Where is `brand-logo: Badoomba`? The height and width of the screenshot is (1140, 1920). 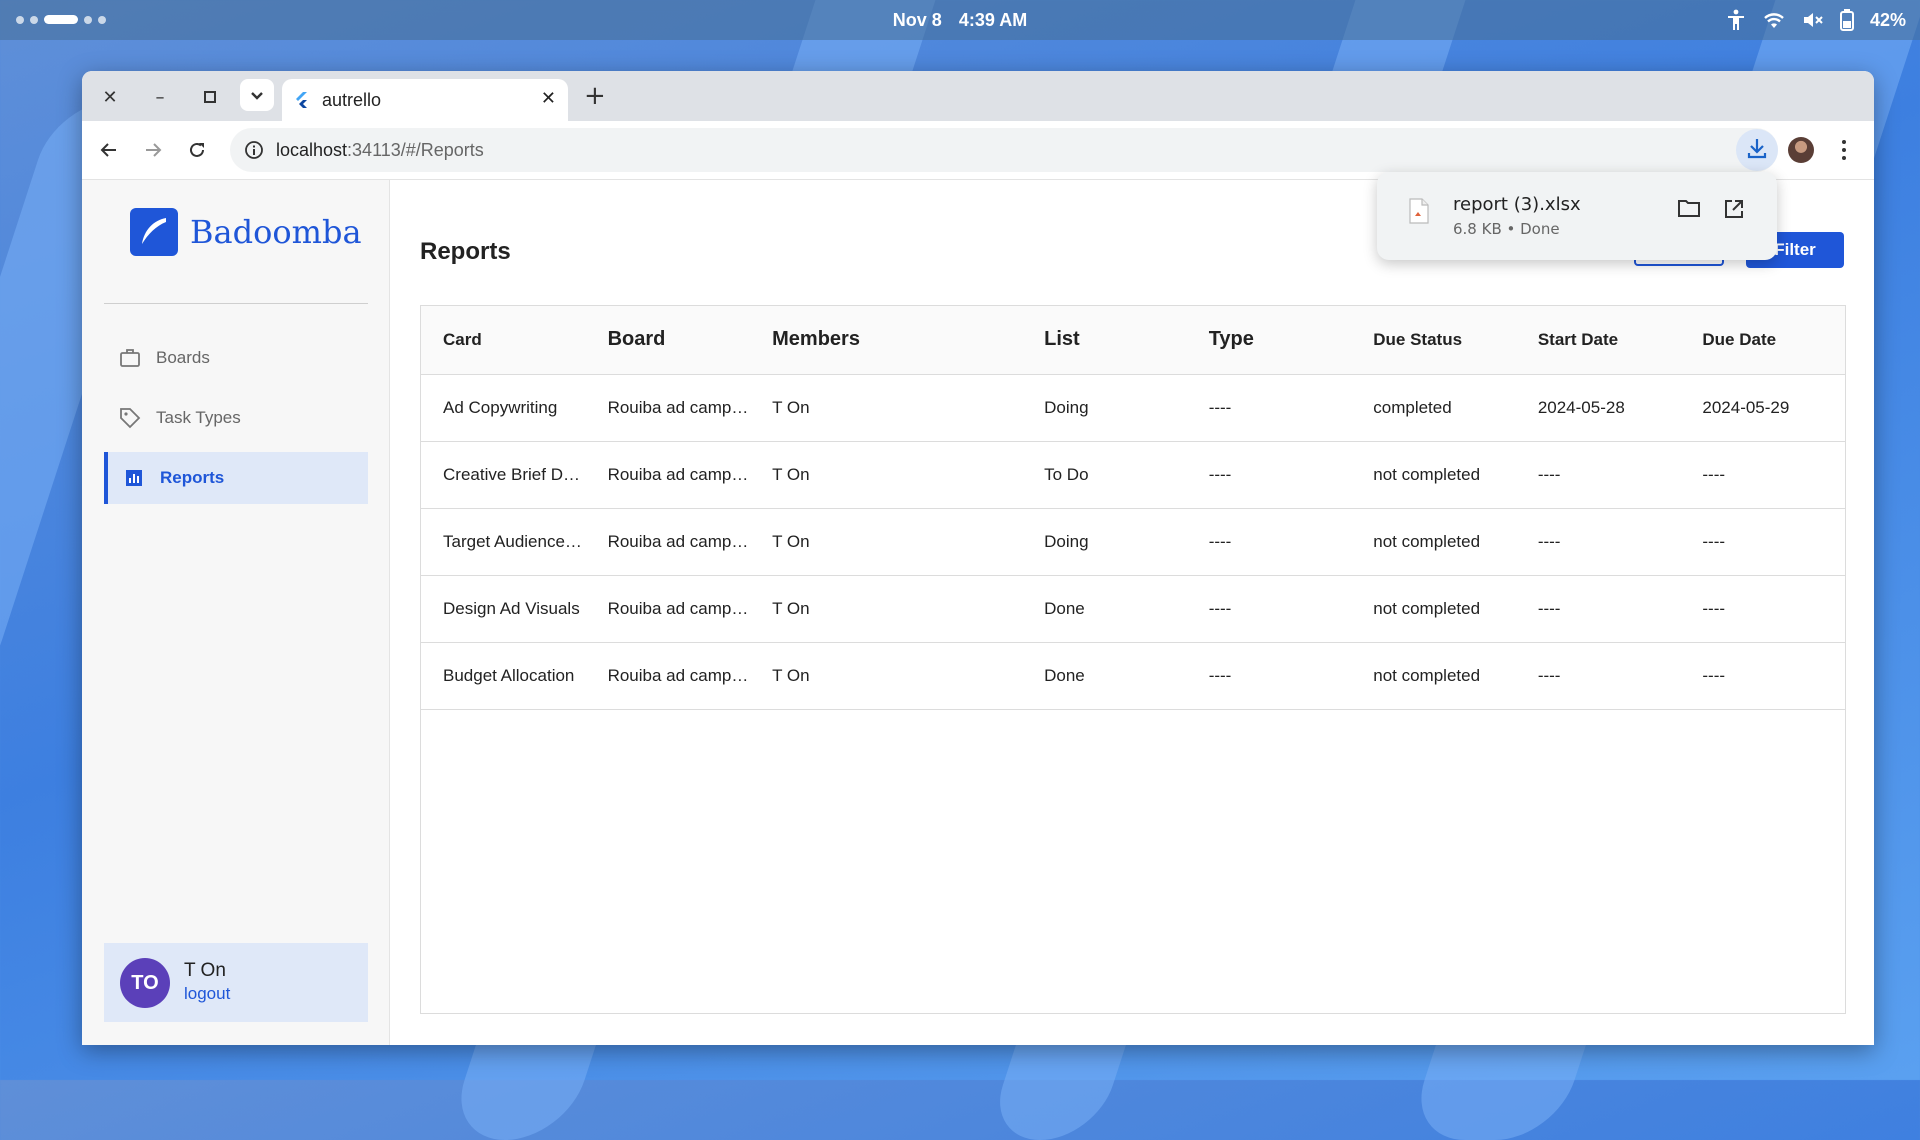
brand-logo: Badoomba is located at coordinates (246, 232).